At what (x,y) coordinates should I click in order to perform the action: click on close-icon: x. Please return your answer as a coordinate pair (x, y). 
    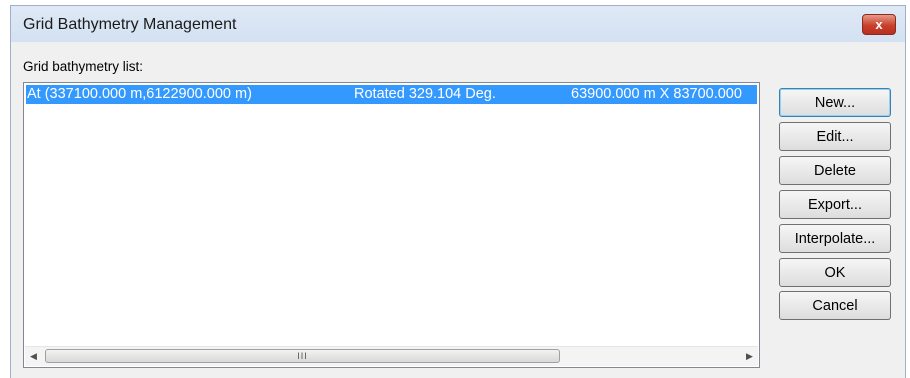
    Looking at the image, I should click on (879, 24).